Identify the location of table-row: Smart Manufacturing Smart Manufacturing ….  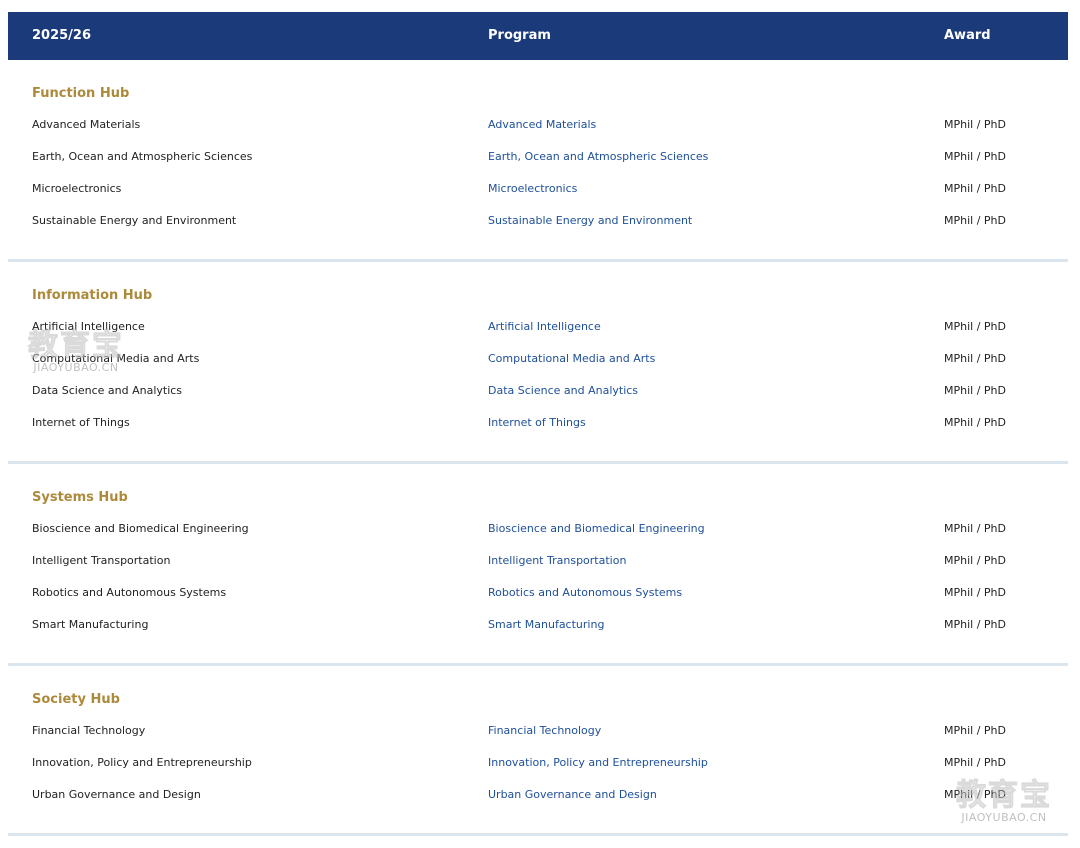
(538, 625).